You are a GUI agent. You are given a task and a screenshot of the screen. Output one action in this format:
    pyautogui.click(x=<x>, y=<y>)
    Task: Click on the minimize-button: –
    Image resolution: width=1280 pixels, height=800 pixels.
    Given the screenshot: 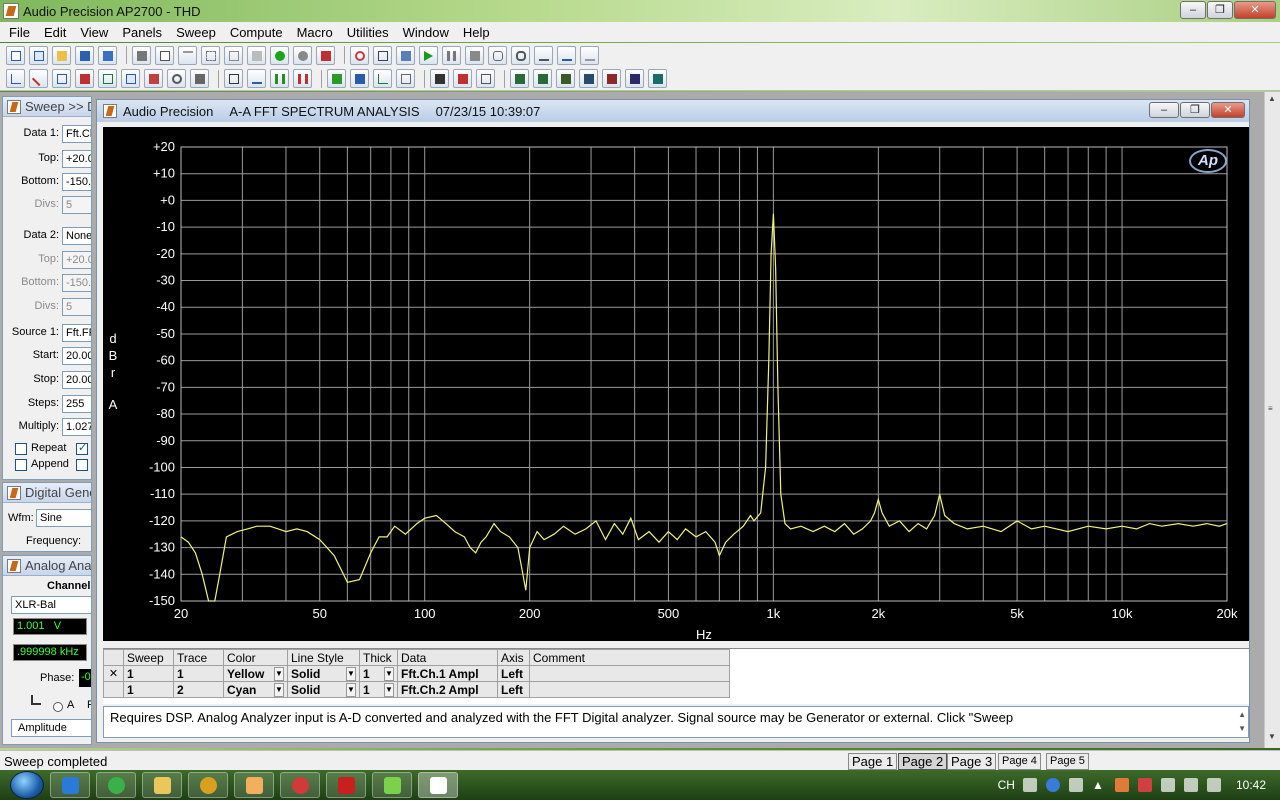 What is the action you would take?
    pyautogui.click(x=1193, y=10)
    